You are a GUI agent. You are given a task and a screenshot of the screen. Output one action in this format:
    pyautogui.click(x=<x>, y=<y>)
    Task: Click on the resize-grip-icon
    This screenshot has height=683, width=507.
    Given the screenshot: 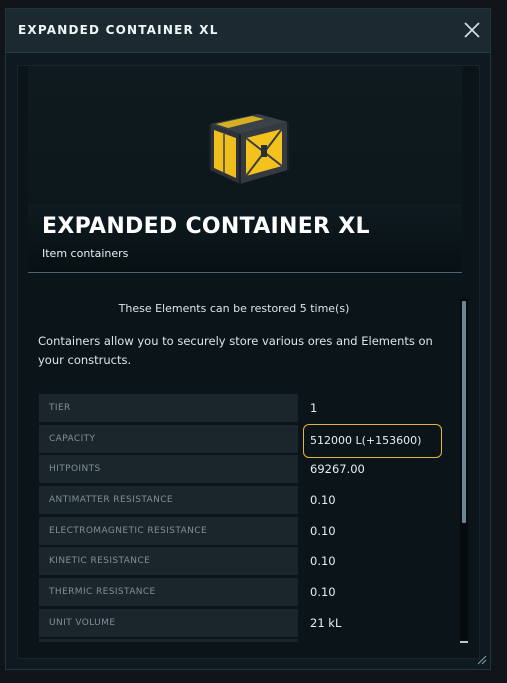 What is the action you would take?
    pyautogui.click(x=481, y=659)
    